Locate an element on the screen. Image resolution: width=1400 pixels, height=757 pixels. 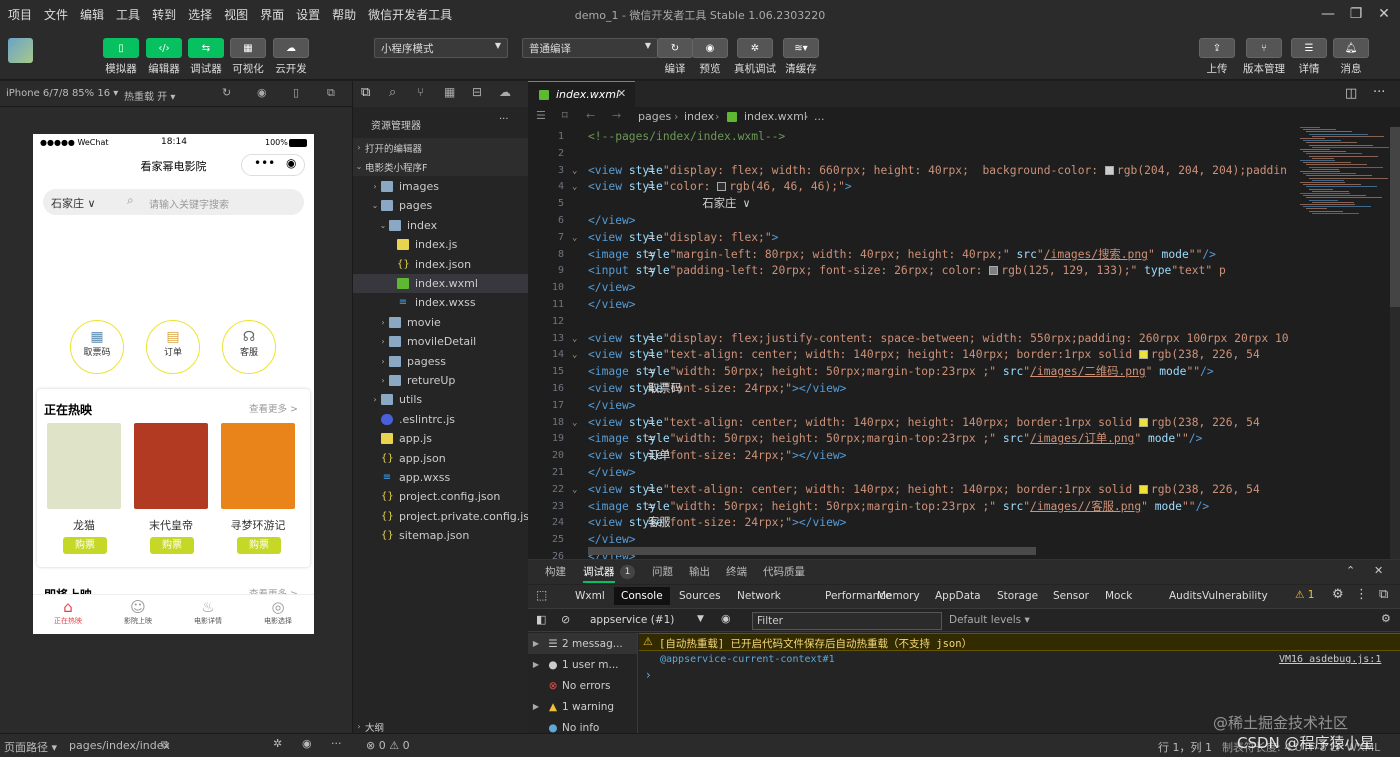
debug-tab: 终端 is located at coordinates (736, 572).